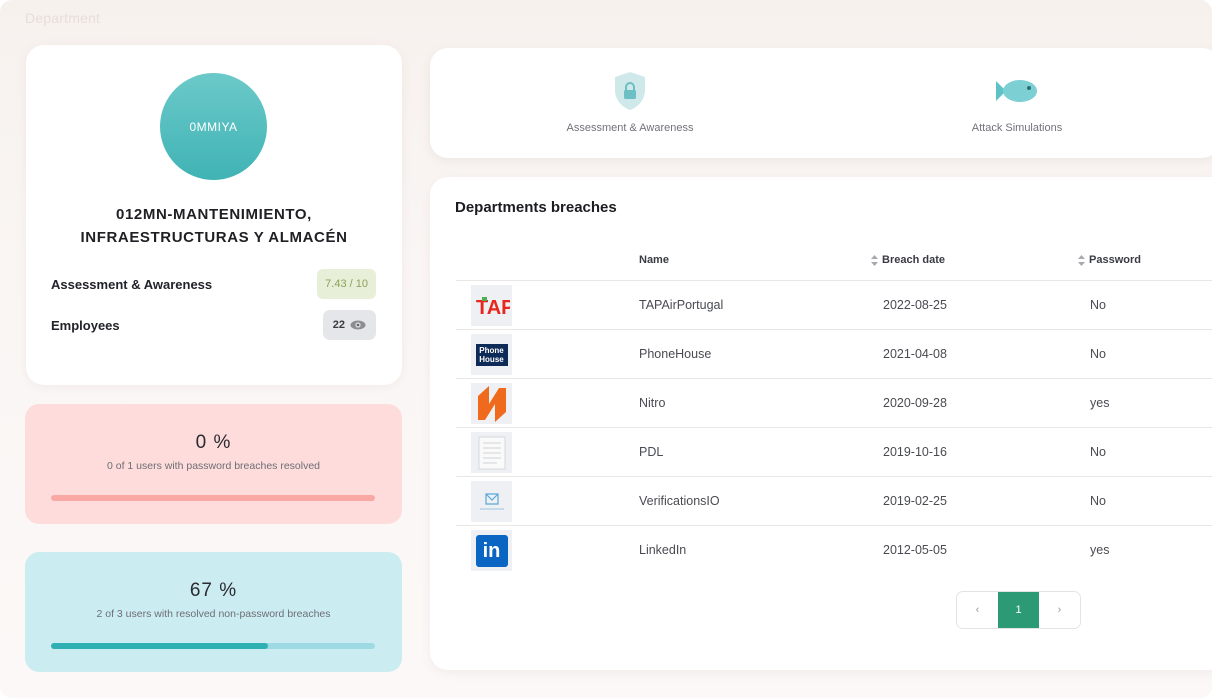 This screenshot has width=1212, height=698. I want to click on tab-label: Attack Simulations, so click(1017, 128).